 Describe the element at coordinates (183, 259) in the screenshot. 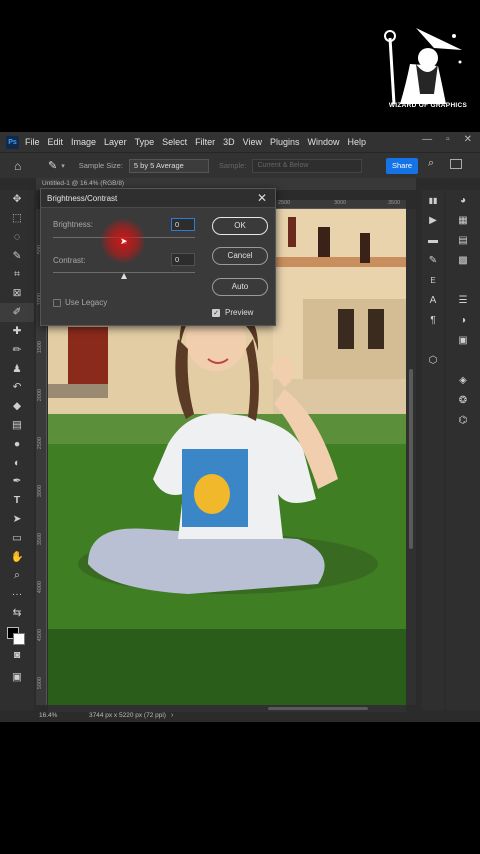

I see `contrast-input: 0` at that location.